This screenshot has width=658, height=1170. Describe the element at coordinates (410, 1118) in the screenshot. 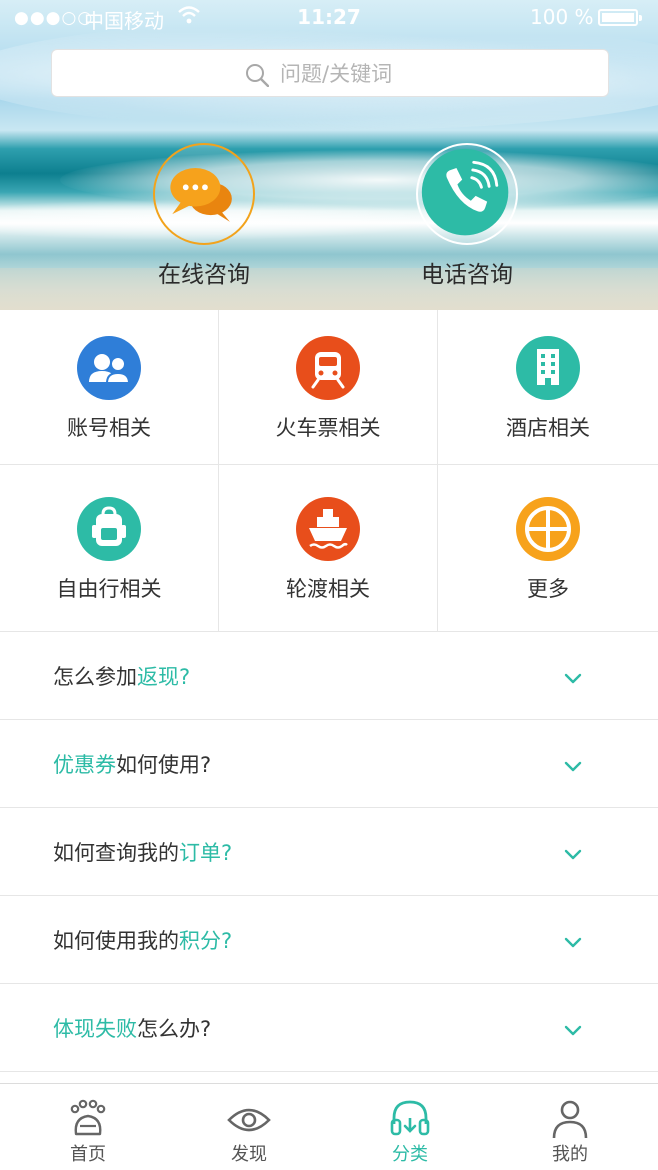

I see `headset-icon` at that location.